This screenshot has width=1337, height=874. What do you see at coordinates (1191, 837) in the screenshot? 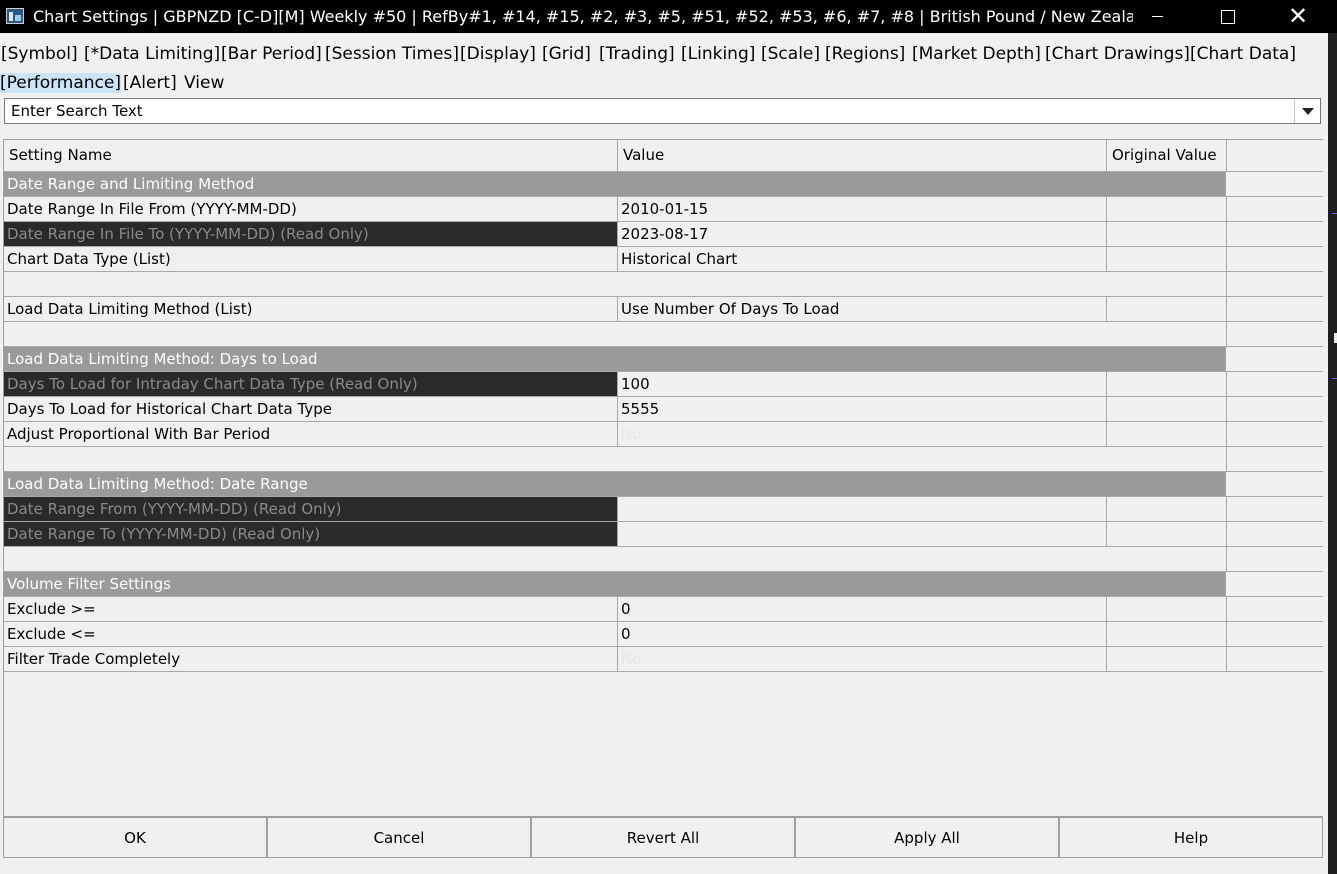
I see `help-button: Help` at bounding box center [1191, 837].